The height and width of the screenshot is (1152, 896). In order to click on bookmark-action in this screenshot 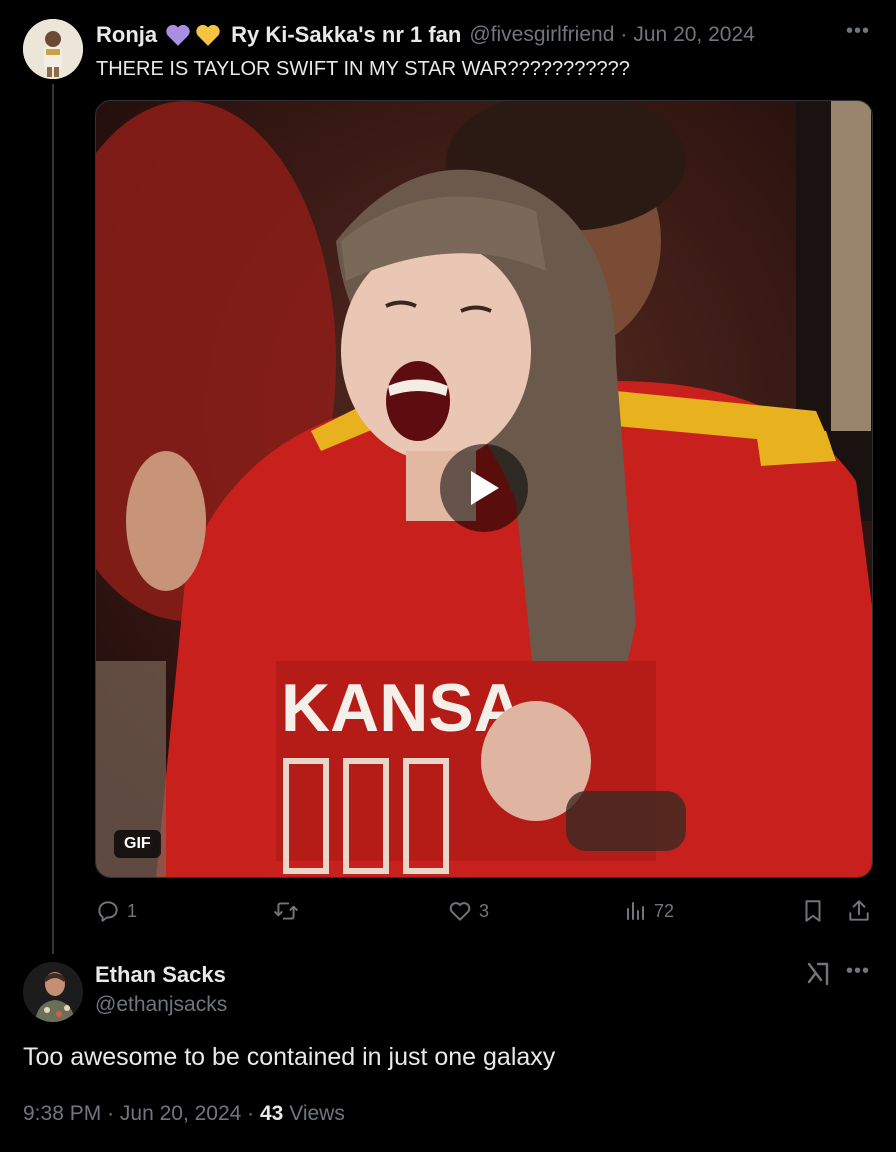, I will do `click(813, 911)`.